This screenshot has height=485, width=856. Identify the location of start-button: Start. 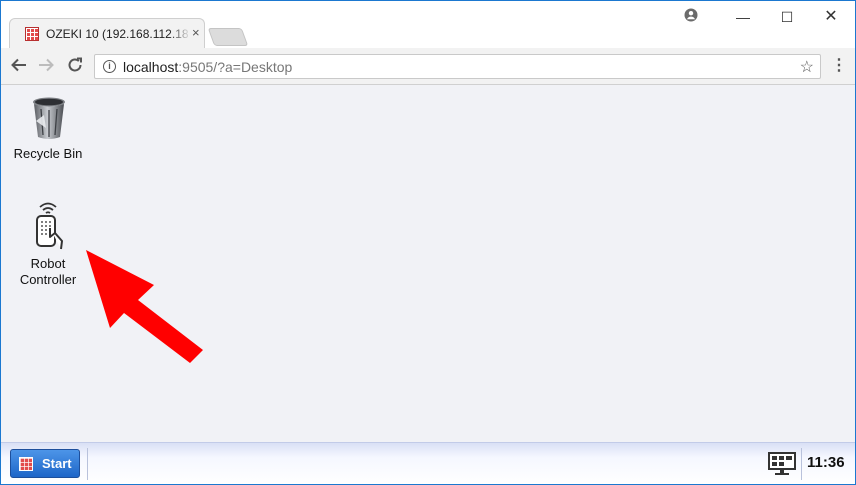
(45, 463).